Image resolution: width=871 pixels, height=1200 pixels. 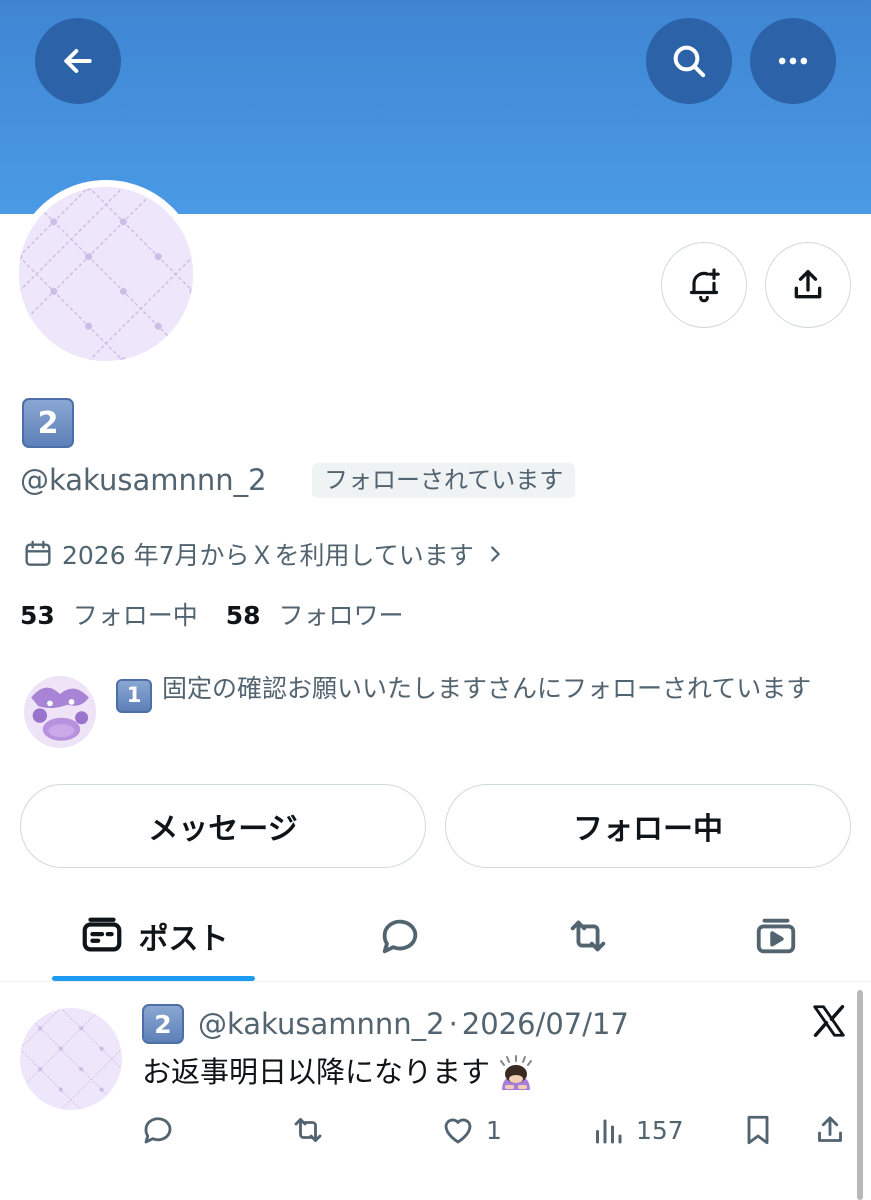 I want to click on profile-handle: @kakusamnnn_2, so click(x=143, y=480).